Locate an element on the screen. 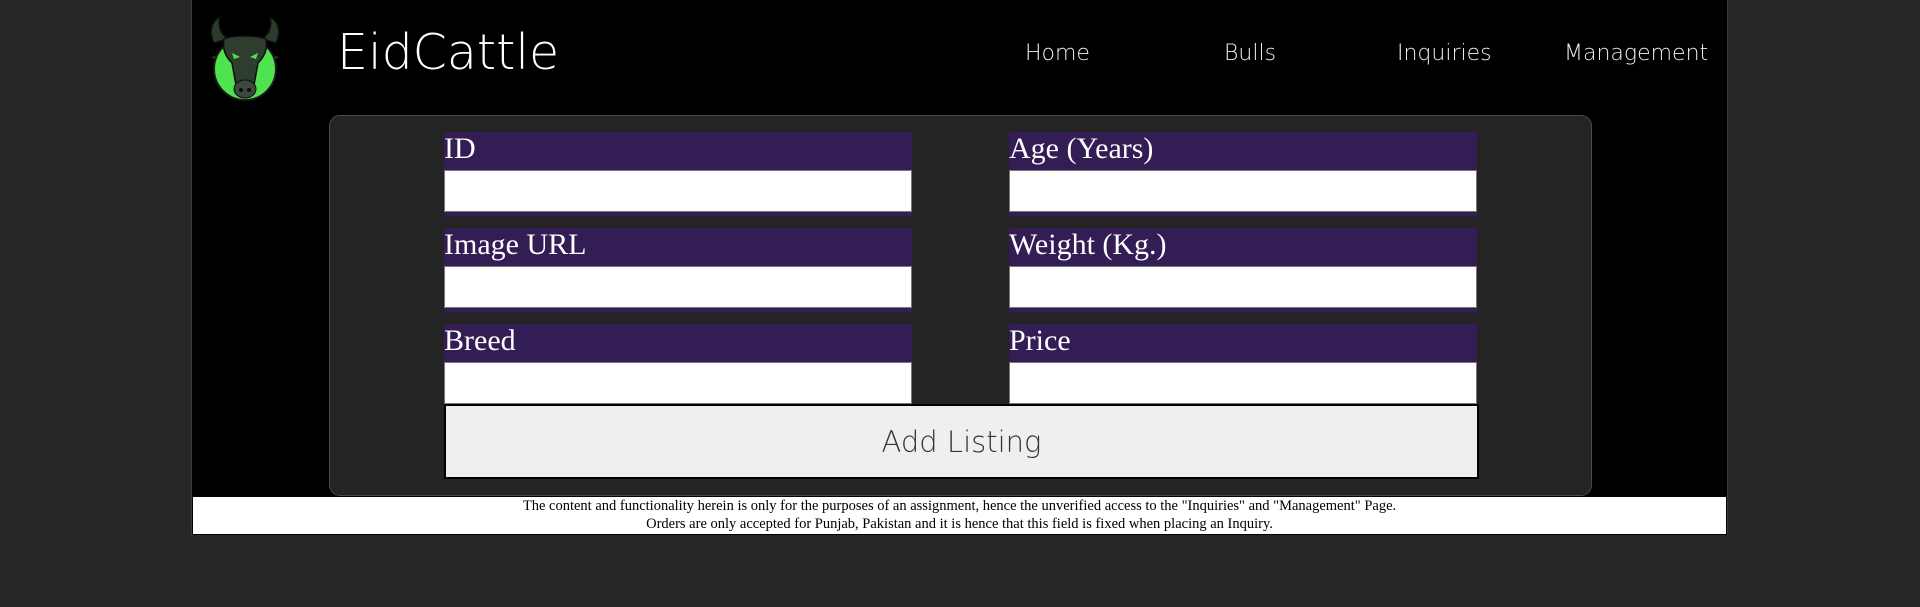 The width and height of the screenshot is (1920, 607). field-age: Age (Years) is located at coordinates (1243, 174).